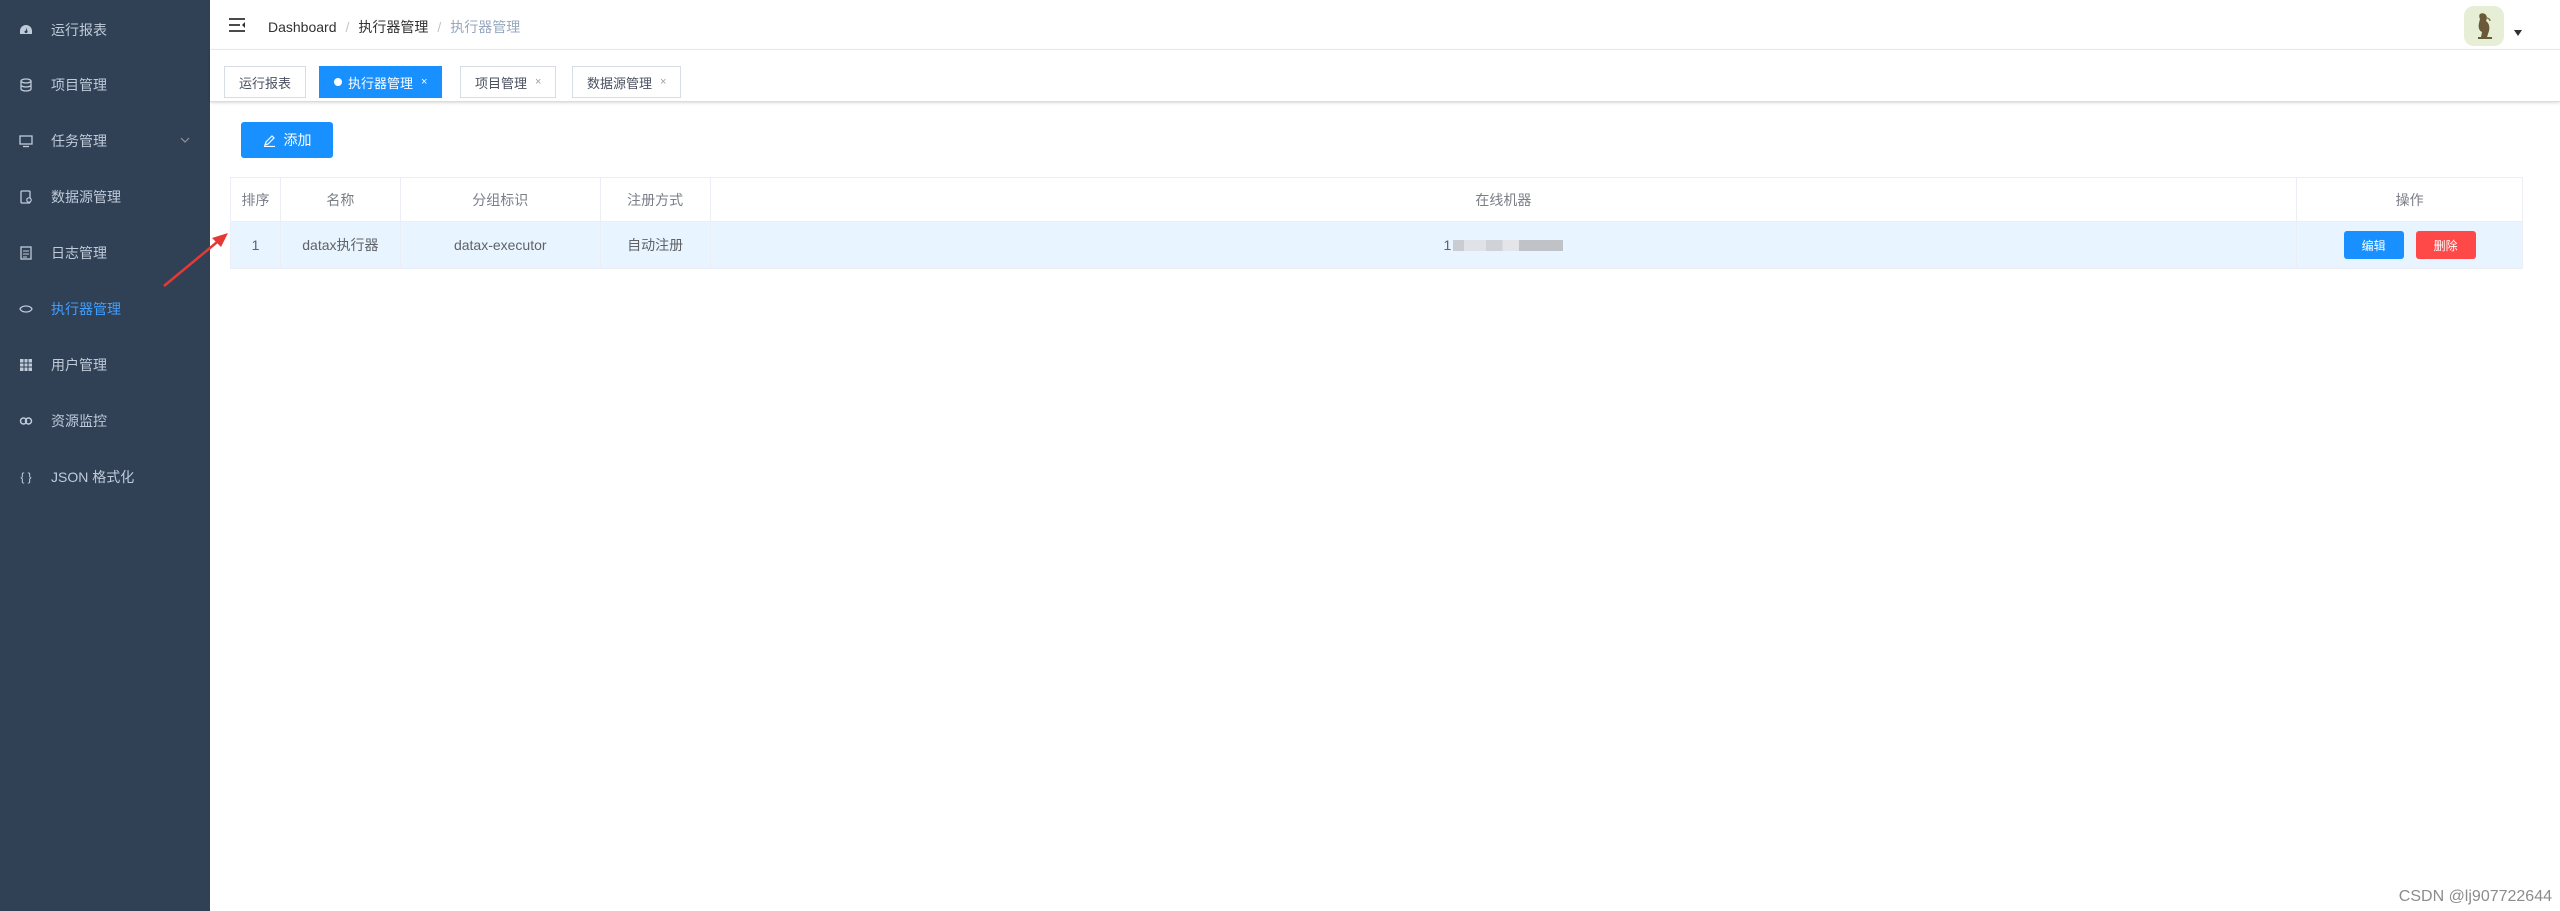 This screenshot has height=911, width=2560. What do you see at coordinates (2518, 33) in the screenshot?
I see `caret-down-icon` at bounding box center [2518, 33].